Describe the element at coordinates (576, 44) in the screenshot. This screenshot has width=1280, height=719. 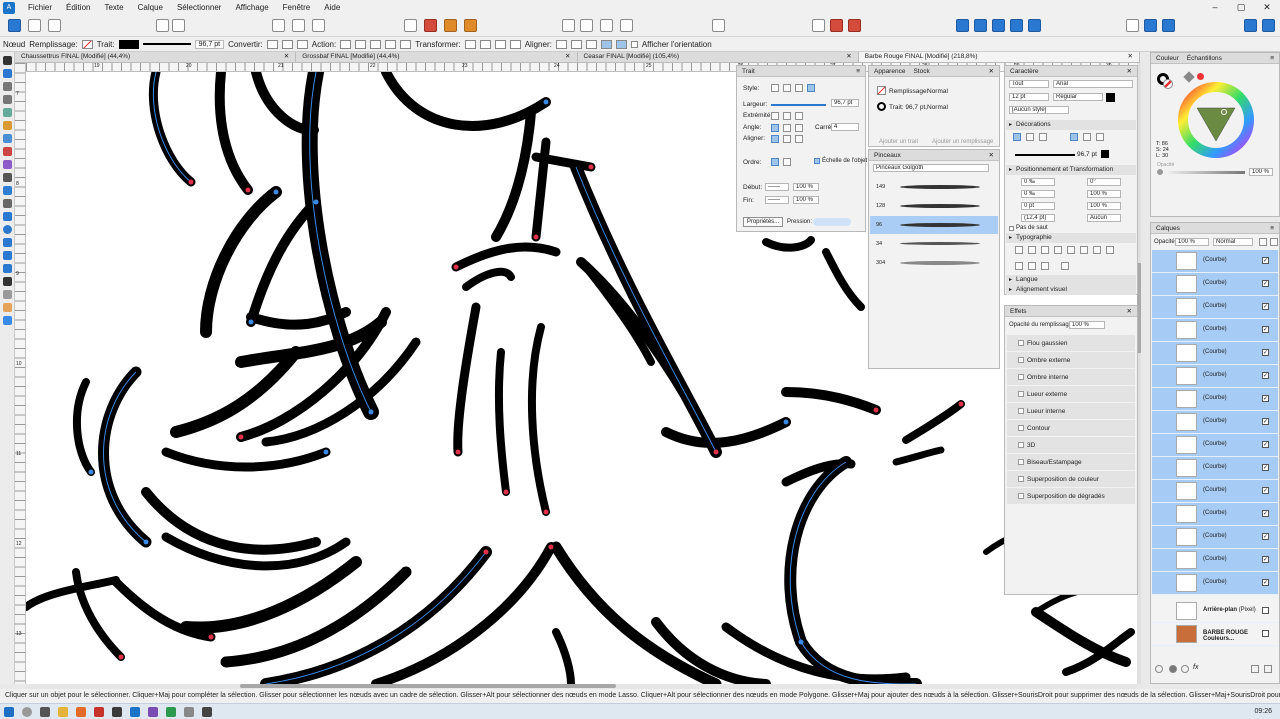
I see `align-nodes-v-icon` at that location.